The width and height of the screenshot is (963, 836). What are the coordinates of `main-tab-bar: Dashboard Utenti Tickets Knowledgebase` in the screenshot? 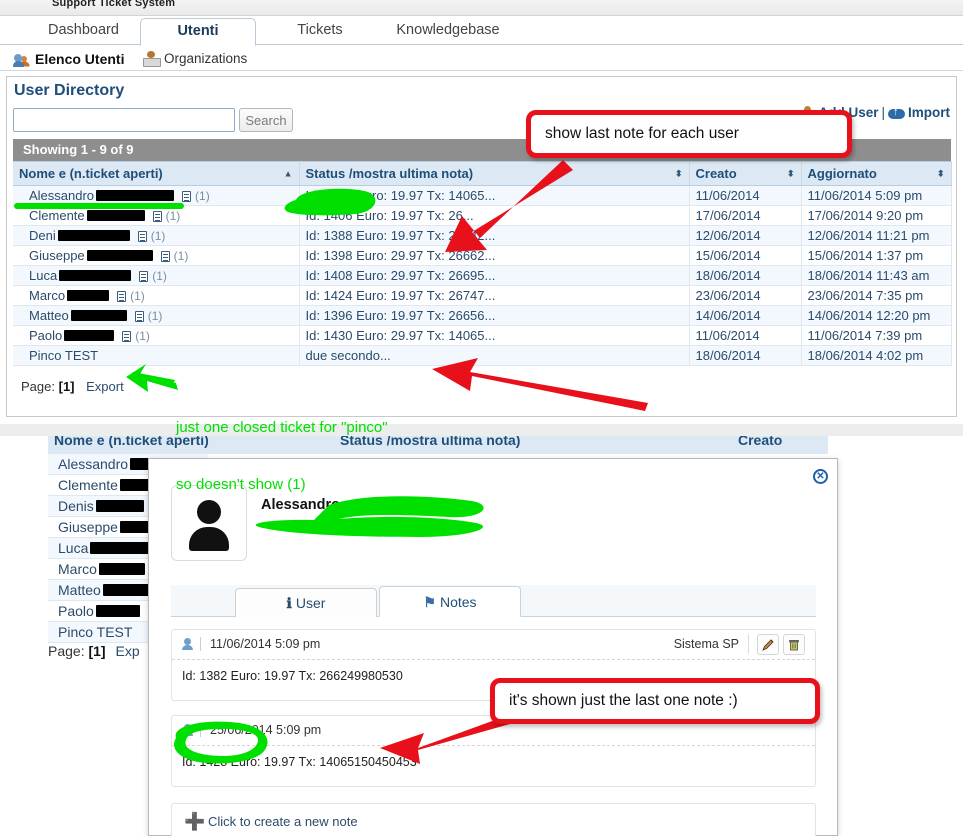 It's located at (481, 31).